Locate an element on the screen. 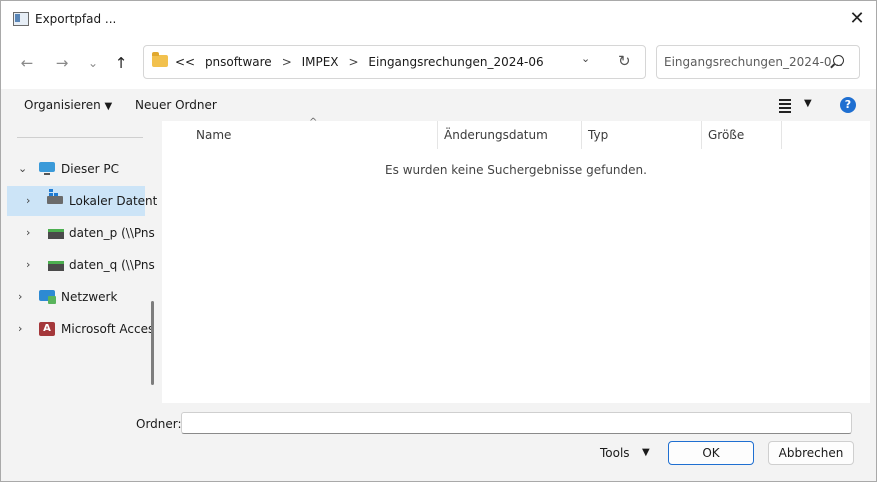 Image resolution: width=877 pixels, height=482 pixels. breadcrumb-overflow: << is located at coordinates (185, 62).